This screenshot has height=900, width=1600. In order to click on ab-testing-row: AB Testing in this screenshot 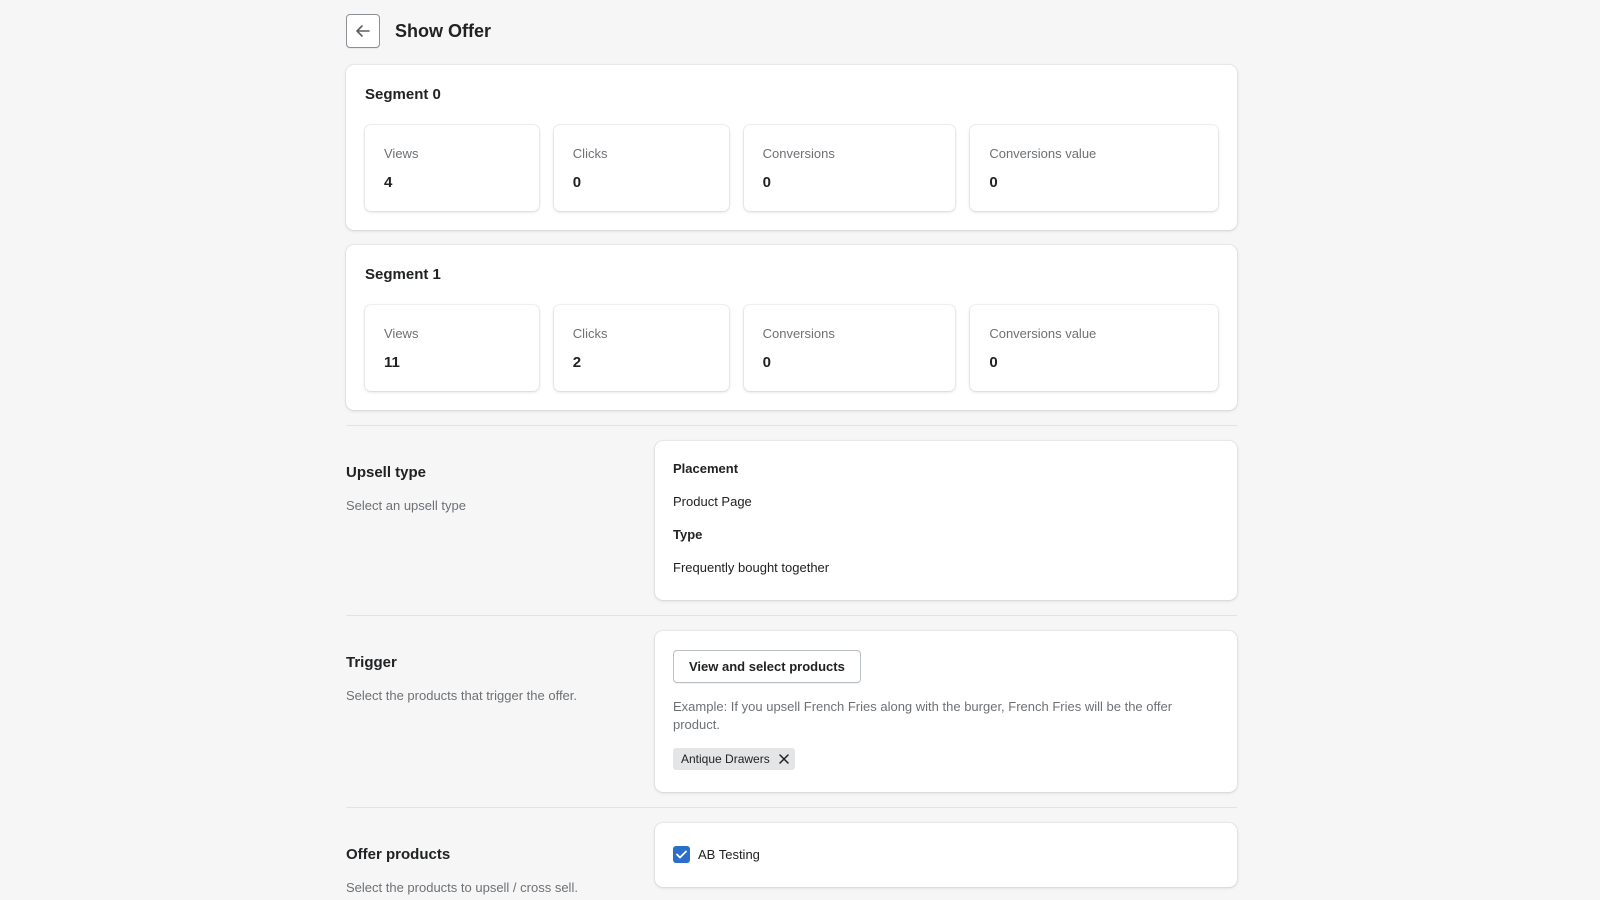, I will do `click(946, 854)`.